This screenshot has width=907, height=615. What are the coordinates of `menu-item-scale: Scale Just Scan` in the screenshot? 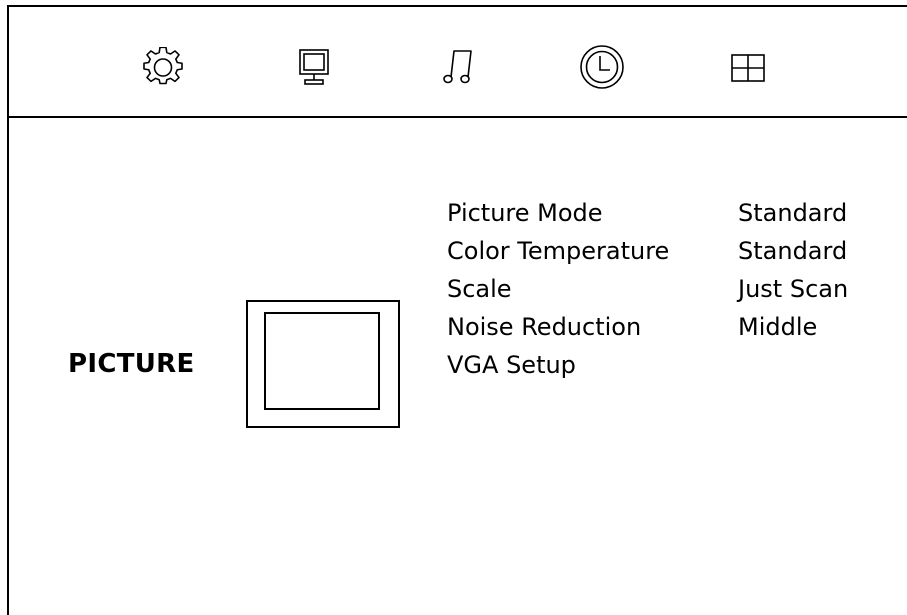 It's located at (677, 289).